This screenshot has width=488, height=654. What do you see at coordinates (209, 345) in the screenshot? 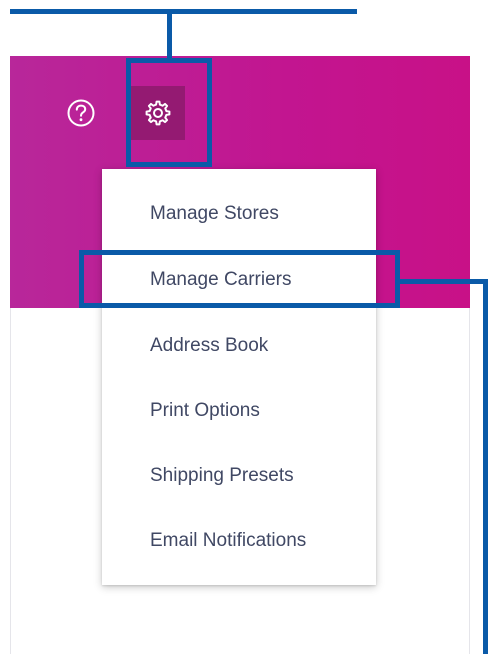
I see `menu-item-label: Address Book` at bounding box center [209, 345].